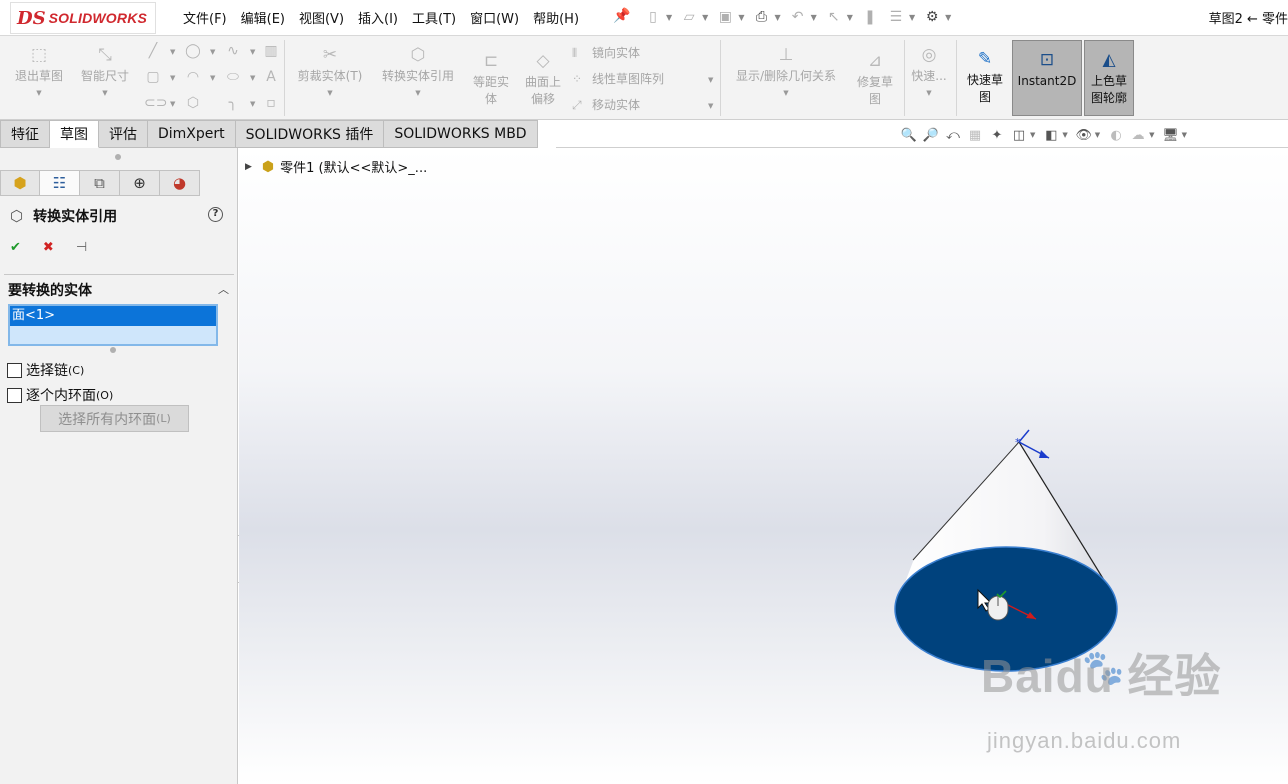 This screenshot has width=1288, height=784. I want to click on display-style-icon: ◧, so click(1051, 135).